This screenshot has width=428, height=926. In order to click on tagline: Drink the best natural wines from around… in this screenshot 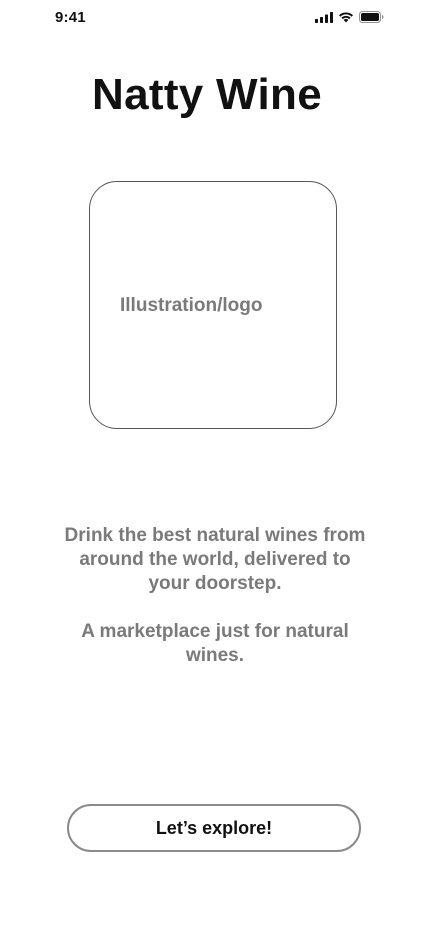, I will do `click(215, 596)`.